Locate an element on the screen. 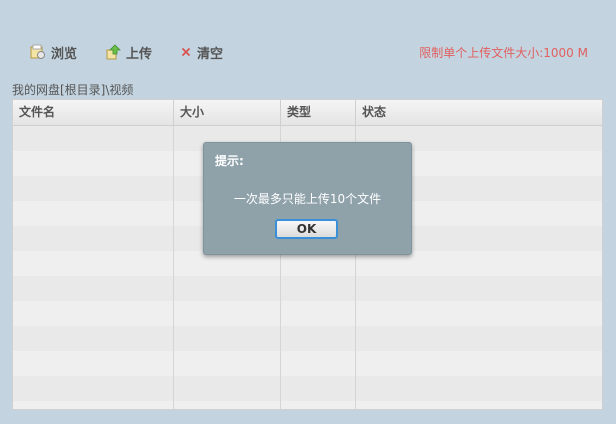  browse-button: 浏览 is located at coordinates (53, 52).